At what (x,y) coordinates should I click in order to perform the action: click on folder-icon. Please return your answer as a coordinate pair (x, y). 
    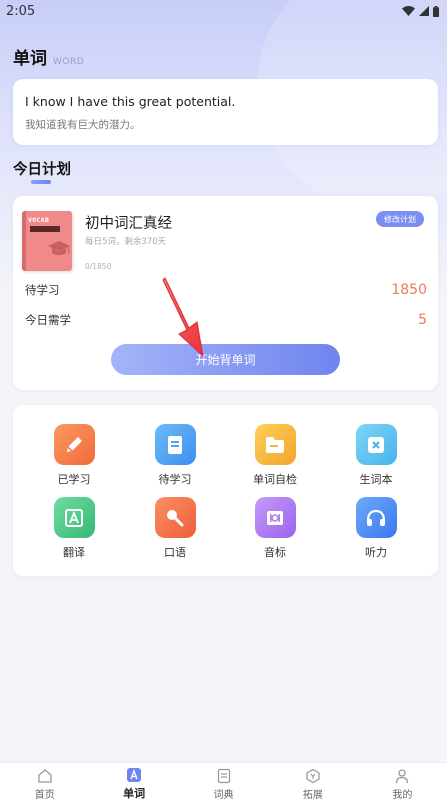
    Looking at the image, I should click on (275, 444).